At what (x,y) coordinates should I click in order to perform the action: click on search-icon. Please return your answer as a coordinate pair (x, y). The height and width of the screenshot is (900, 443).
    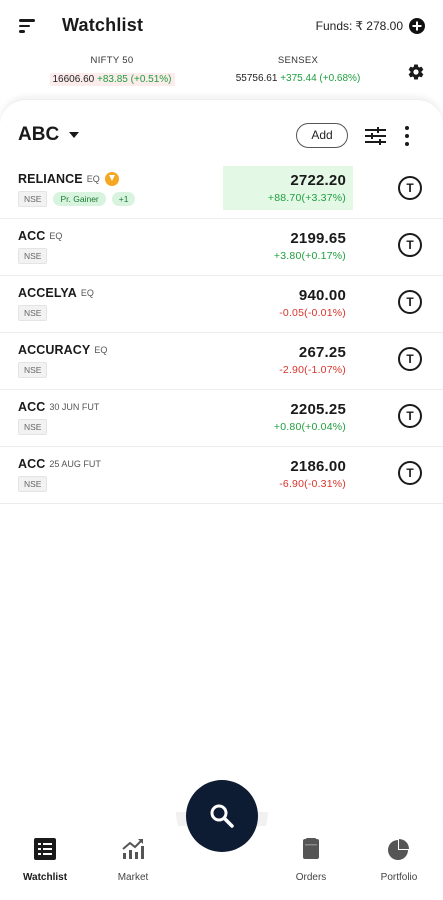
    Looking at the image, I should click on (222, 816).